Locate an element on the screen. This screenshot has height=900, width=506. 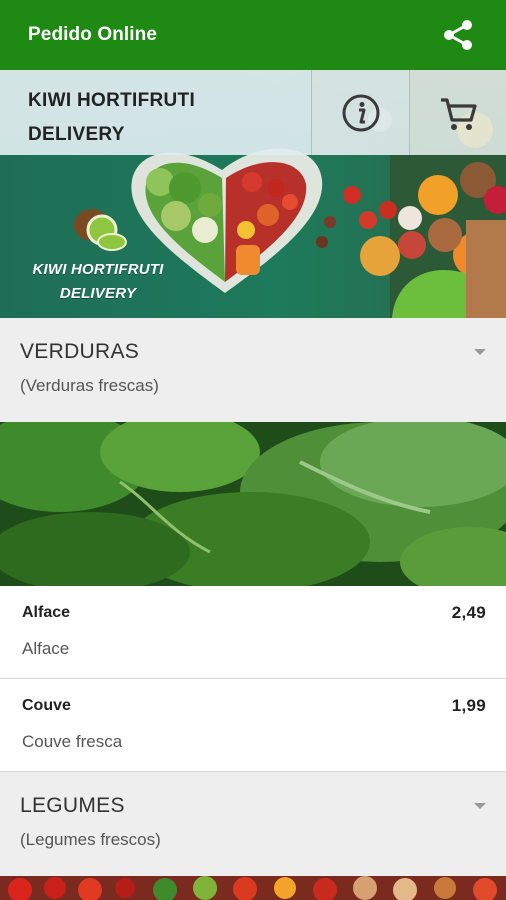
info-icon is located at coordinates (360, 112).